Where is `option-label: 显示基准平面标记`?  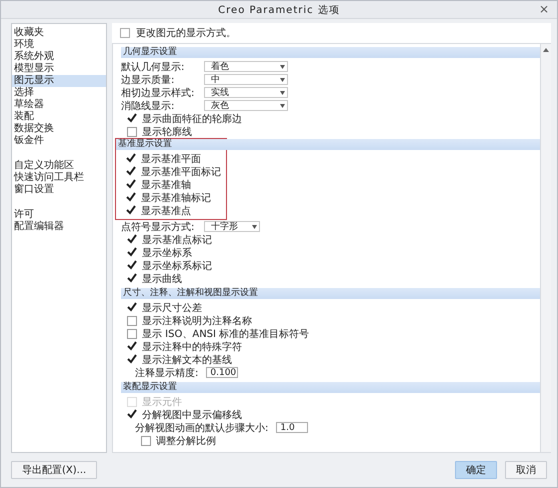 option-label: 显示基准平面标记 is located at coordinates (181, 172).